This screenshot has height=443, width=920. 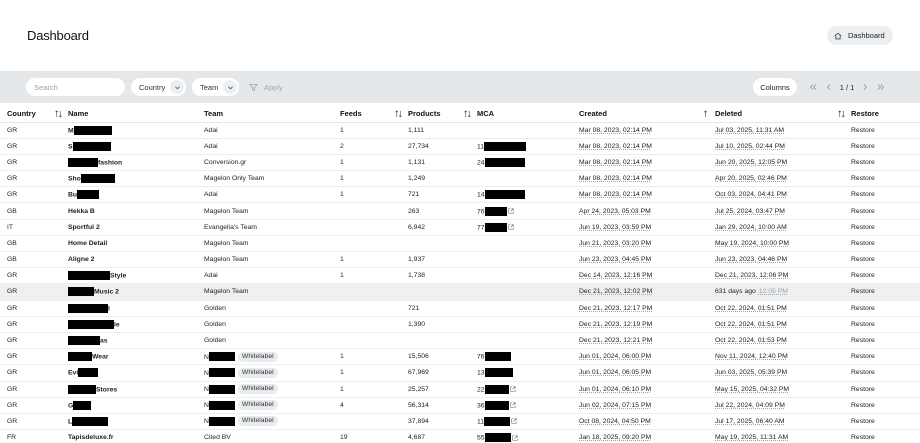 I want to click on name-cell: Sportful 2, so click(x=136, y=227).